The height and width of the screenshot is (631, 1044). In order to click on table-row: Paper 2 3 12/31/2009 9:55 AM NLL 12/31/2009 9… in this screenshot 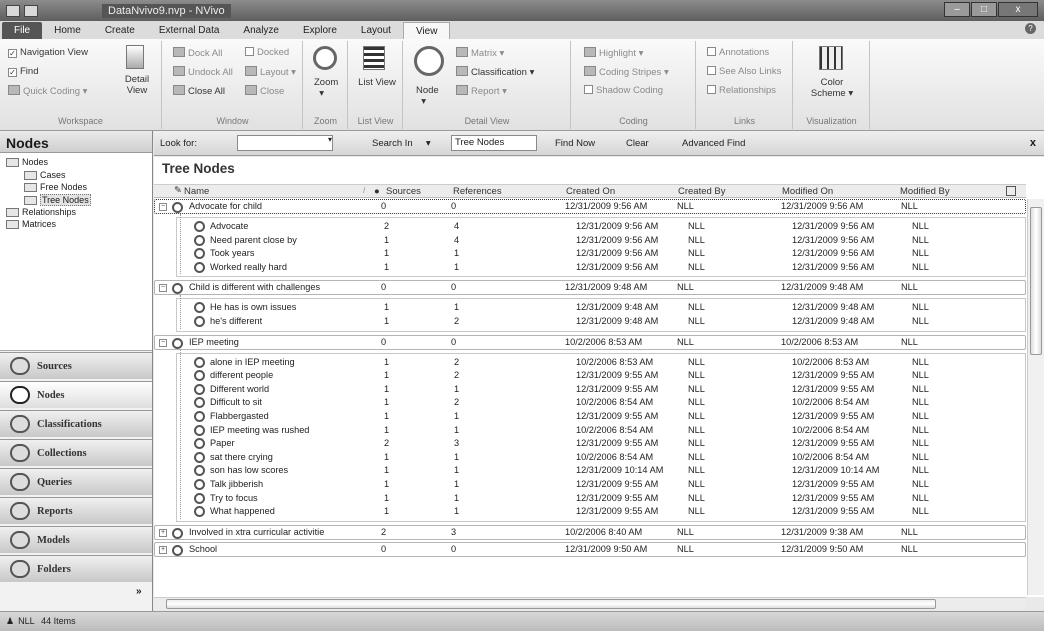, I will do `click(590, 443)`.